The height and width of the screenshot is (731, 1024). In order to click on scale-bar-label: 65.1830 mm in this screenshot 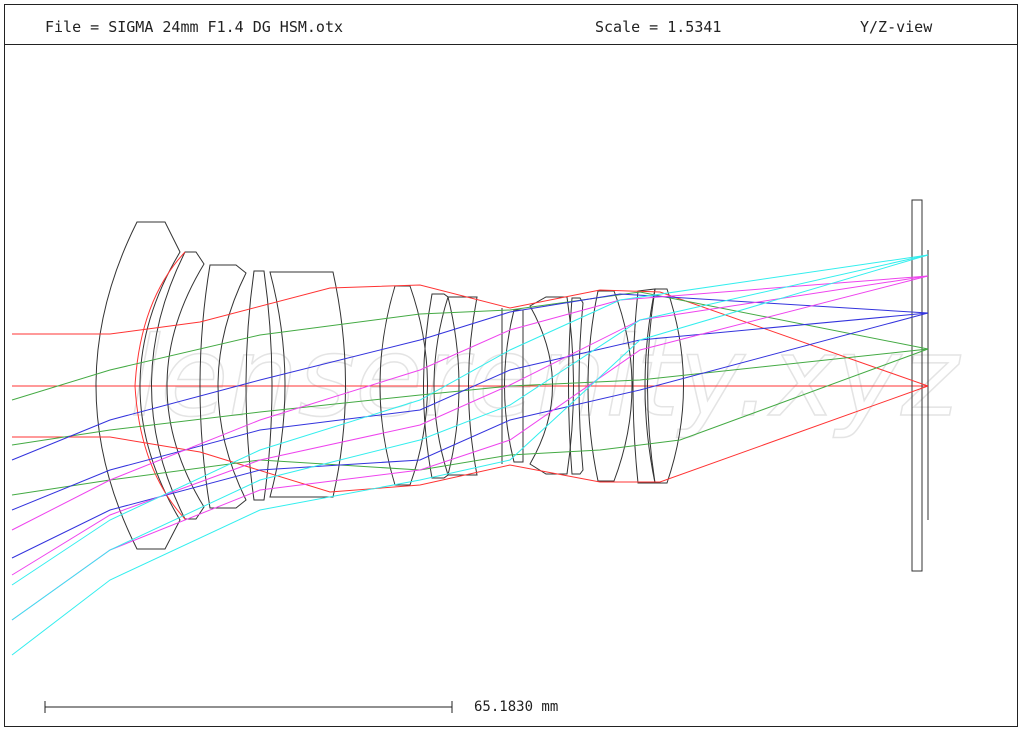, I will do `click(516, 707)`.